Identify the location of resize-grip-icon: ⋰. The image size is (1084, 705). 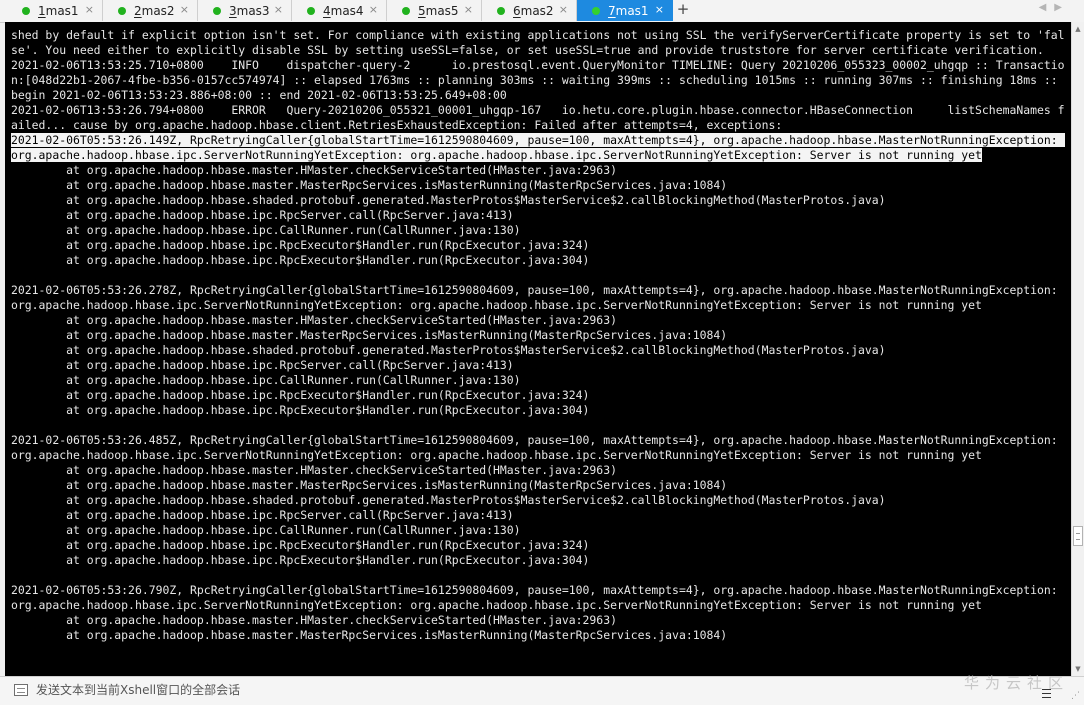
(1075, 696).